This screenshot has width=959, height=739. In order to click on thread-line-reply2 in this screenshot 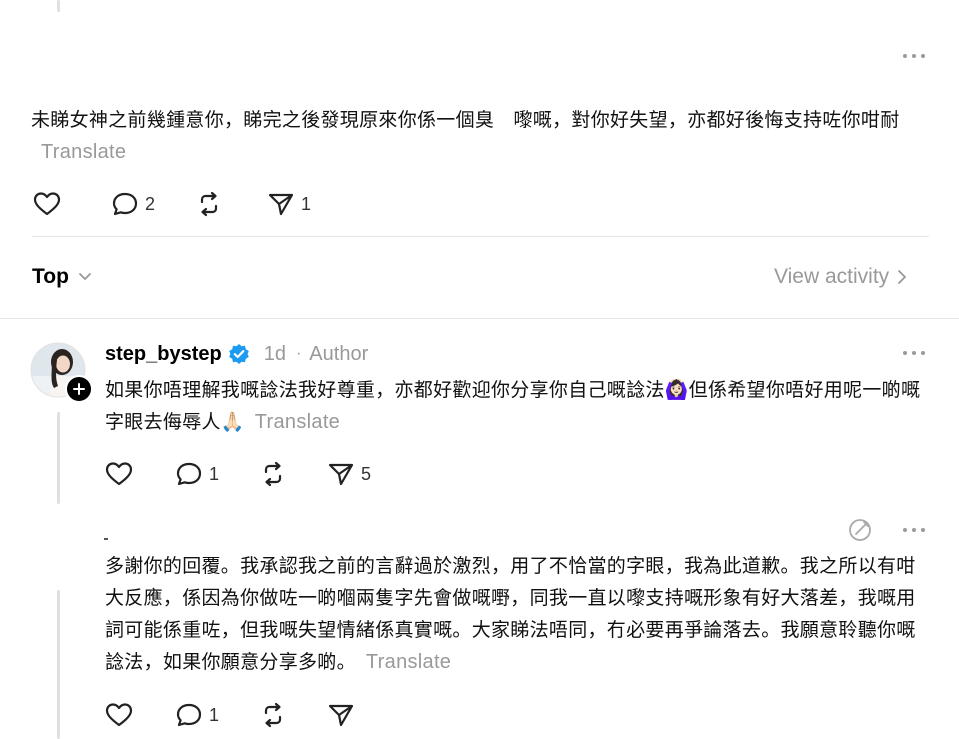, I will do `click(58, 664)`.